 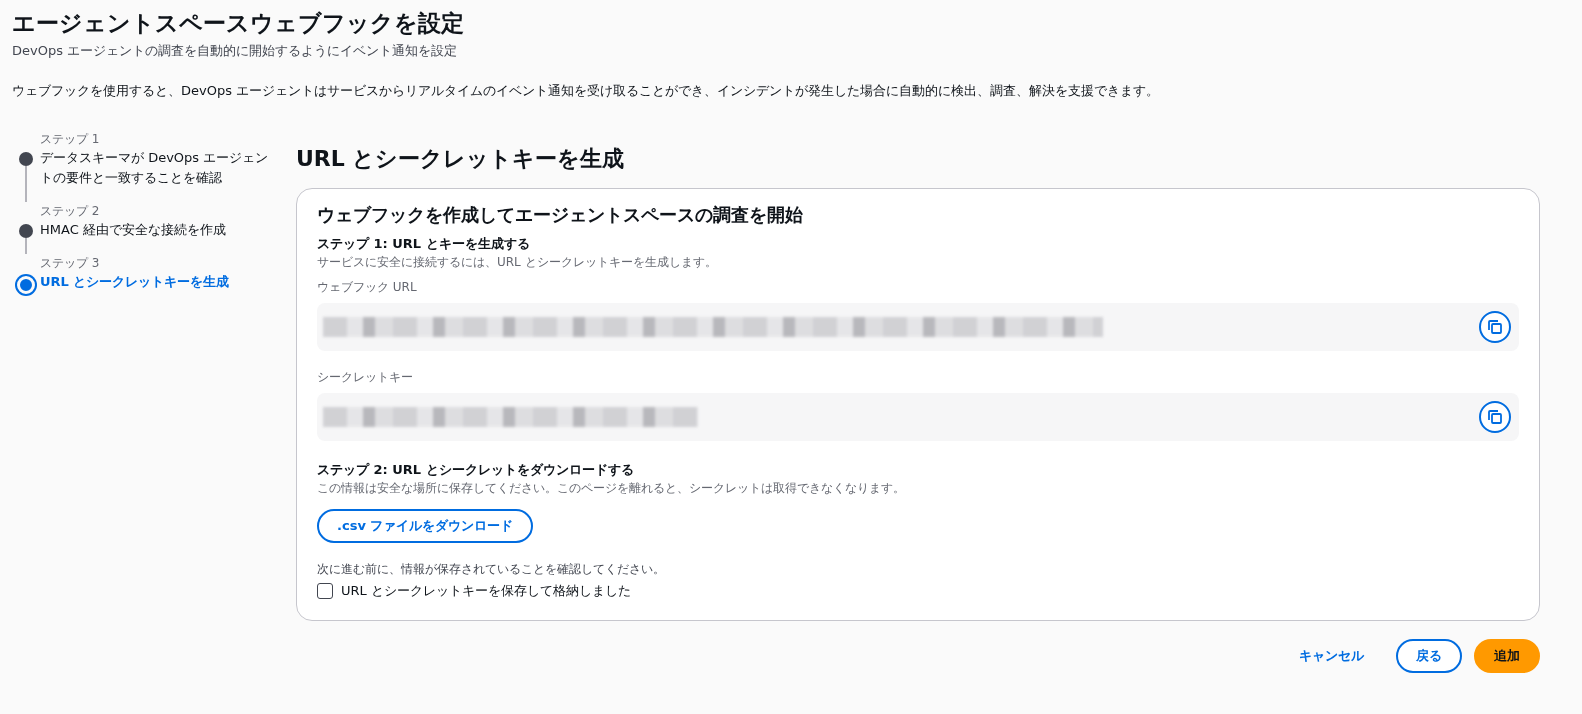 I want to click on field-label: シークレットキー, so click(x=365, y=377).